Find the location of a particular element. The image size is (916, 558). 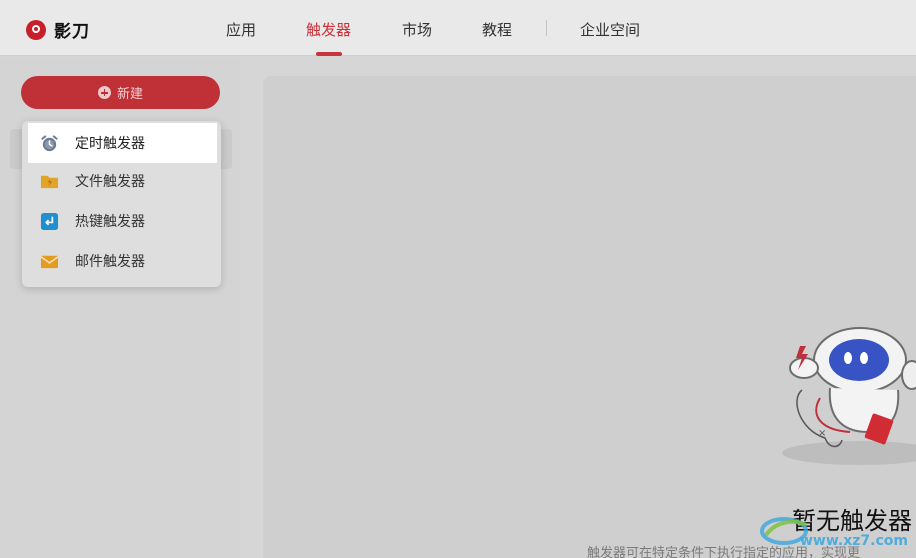

nav-tab-apps: 应用 is located at coordinates (241, 29).